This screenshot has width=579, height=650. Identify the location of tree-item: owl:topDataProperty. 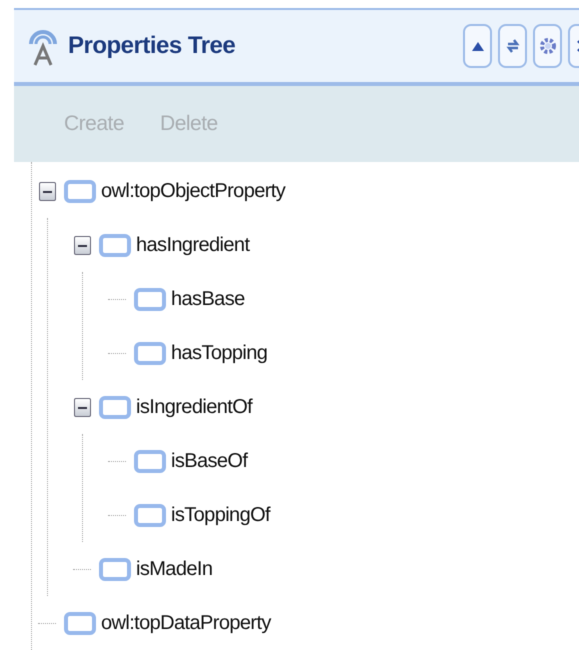
(186, 623).